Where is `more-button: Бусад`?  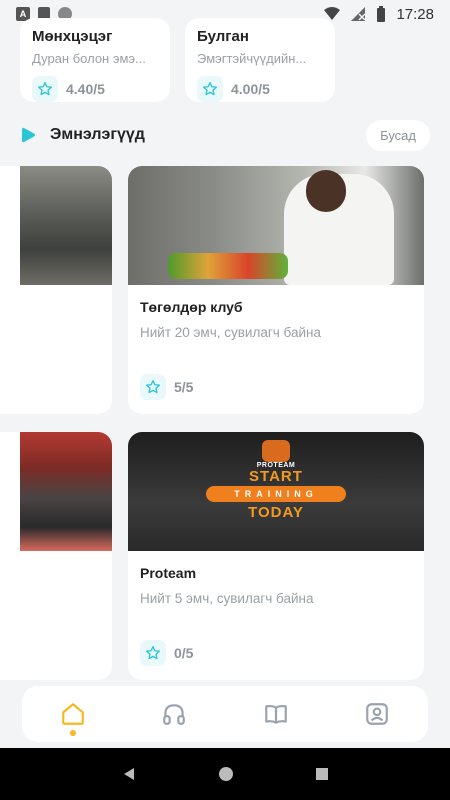
more-button: Бусад is located at coordinates (398, 135).